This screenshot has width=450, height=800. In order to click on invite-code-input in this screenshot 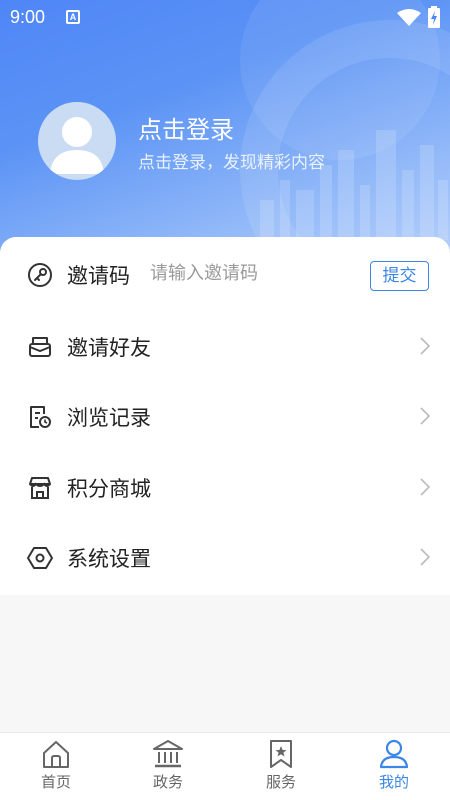, I will do `click(250, 273)`.